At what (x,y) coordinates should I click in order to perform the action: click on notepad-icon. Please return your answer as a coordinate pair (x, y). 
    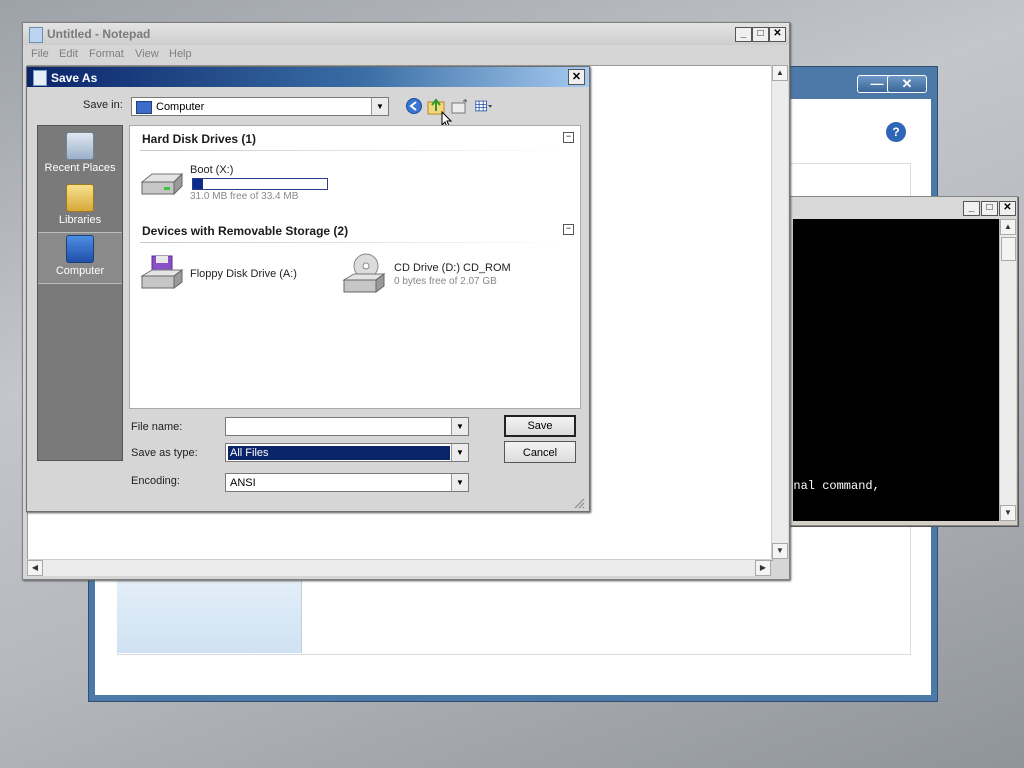
    Looking at the image, I should click on (36, 35).